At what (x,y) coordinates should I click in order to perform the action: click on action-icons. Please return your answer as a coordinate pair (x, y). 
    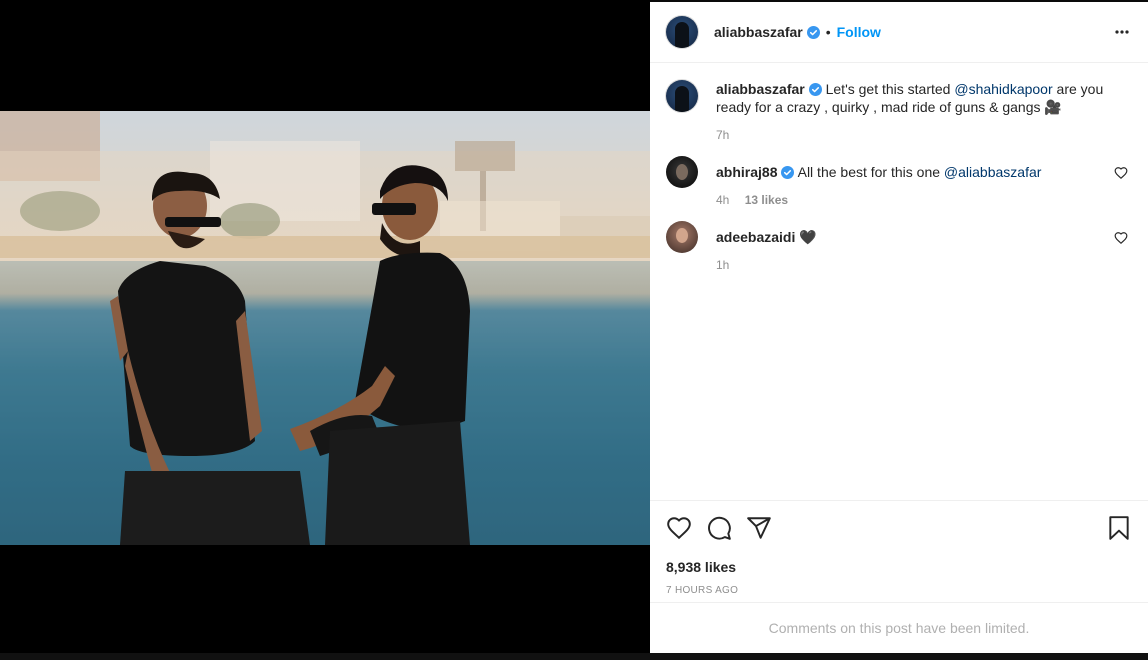
    Looking at the image, I should click on (899, 528).